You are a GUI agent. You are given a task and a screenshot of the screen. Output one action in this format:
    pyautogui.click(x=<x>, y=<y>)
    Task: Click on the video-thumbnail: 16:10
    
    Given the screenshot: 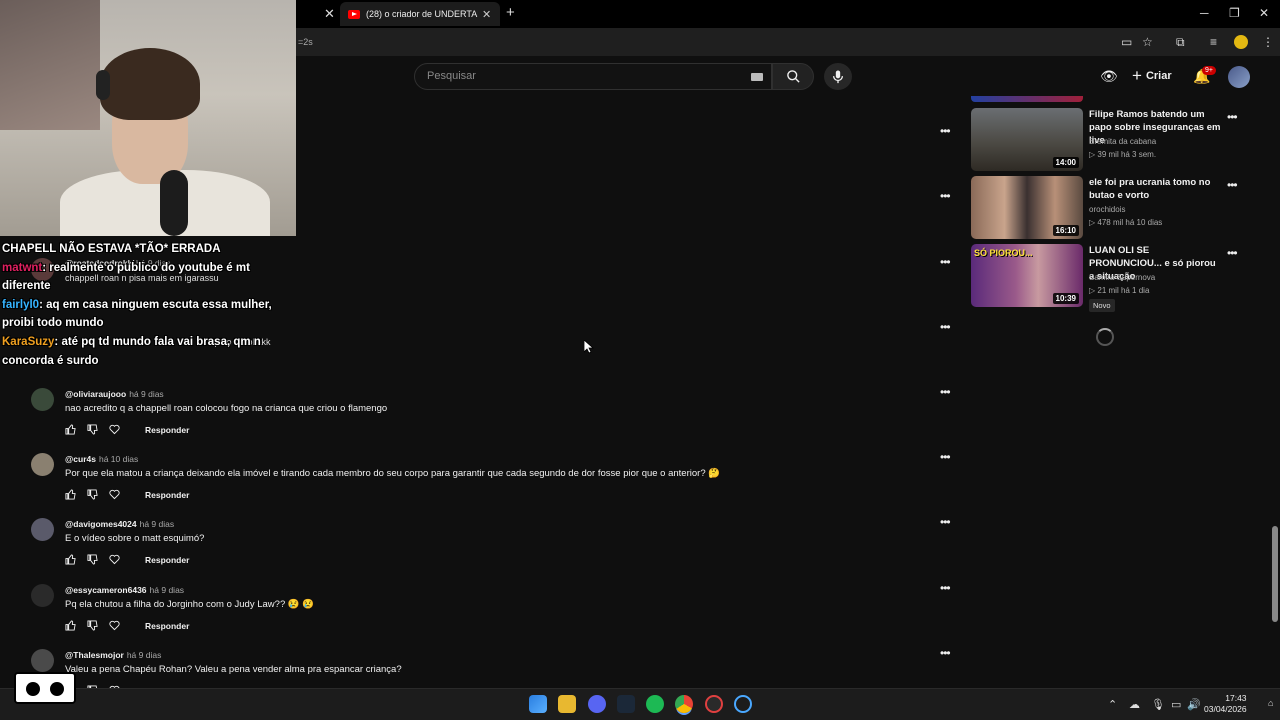 What is the action you would take?
    pyautogui.click(x=1027, y=207)
    